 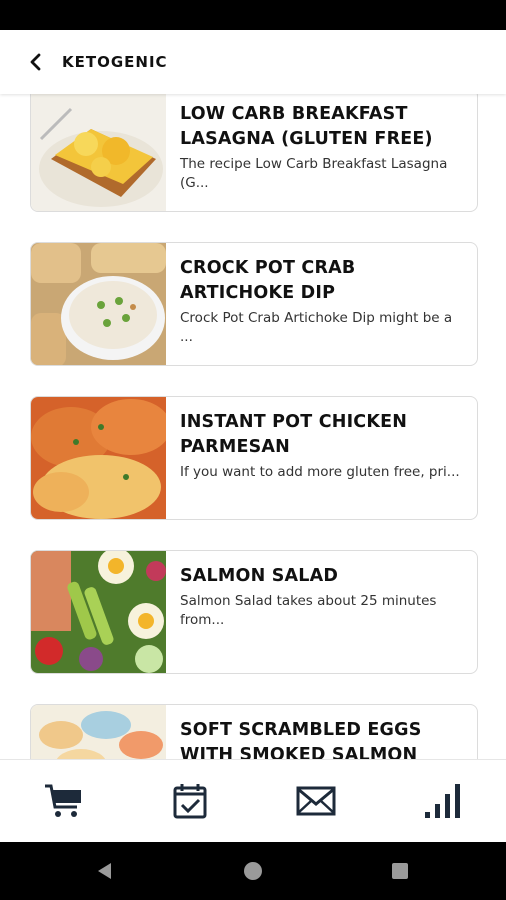 I want to click on back-button, so click(x=36, y=62).